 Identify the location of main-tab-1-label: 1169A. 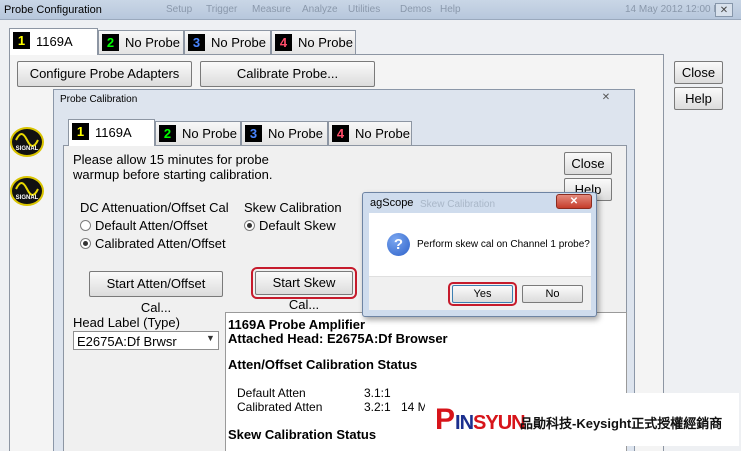
(54, 41).